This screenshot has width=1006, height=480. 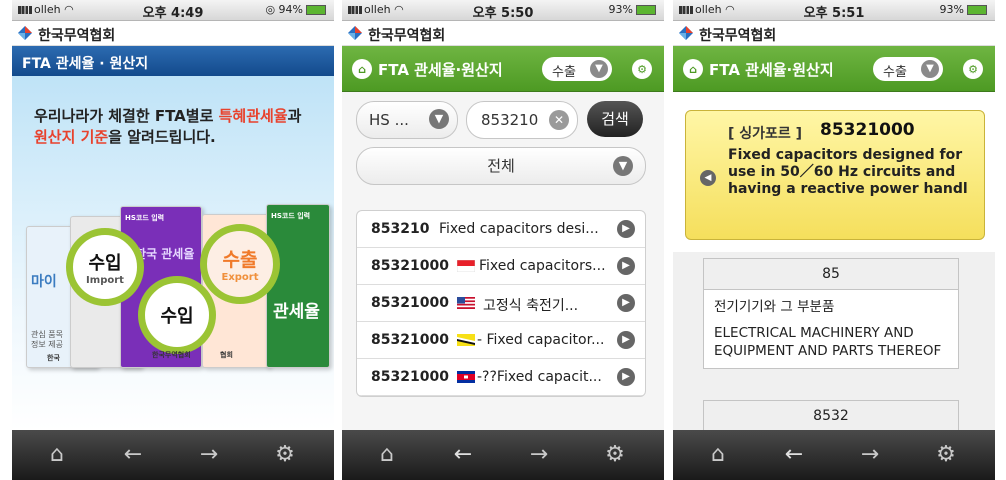 I want to click on status-bar: olleh ◠ 오후 5:50 93%, so click(x=503, y=10).